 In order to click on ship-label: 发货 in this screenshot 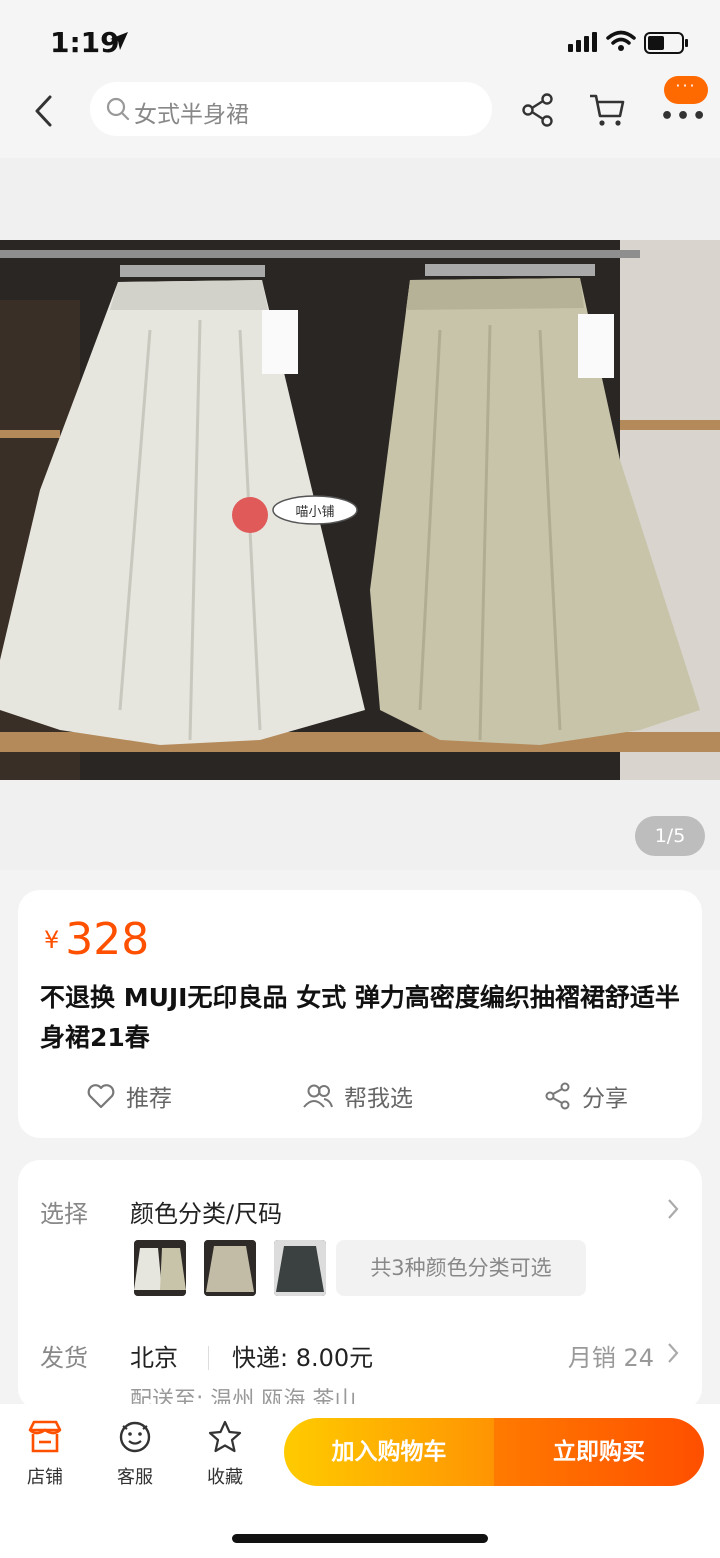, I will do `click(64, 1358)`.